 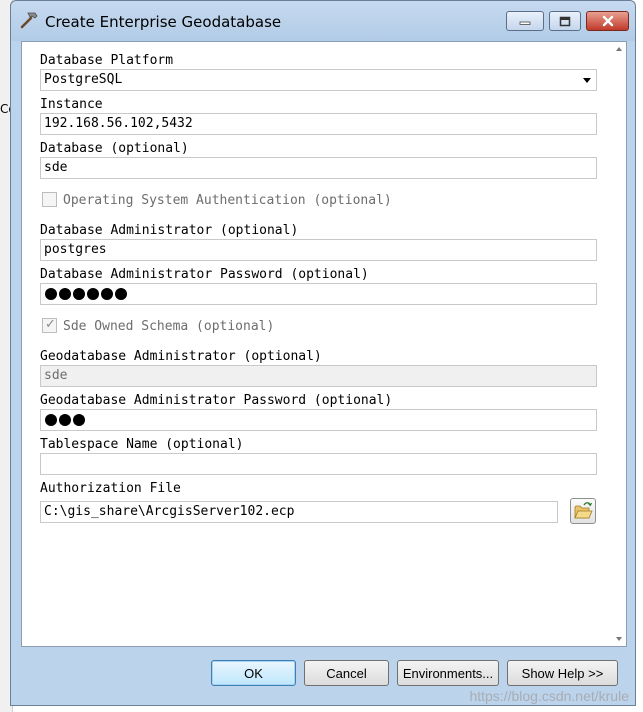 What do you see at coordinates (318, 420) in the screenshot?
I see `gdb-admin-password-input` at bounding box center [318, 420].